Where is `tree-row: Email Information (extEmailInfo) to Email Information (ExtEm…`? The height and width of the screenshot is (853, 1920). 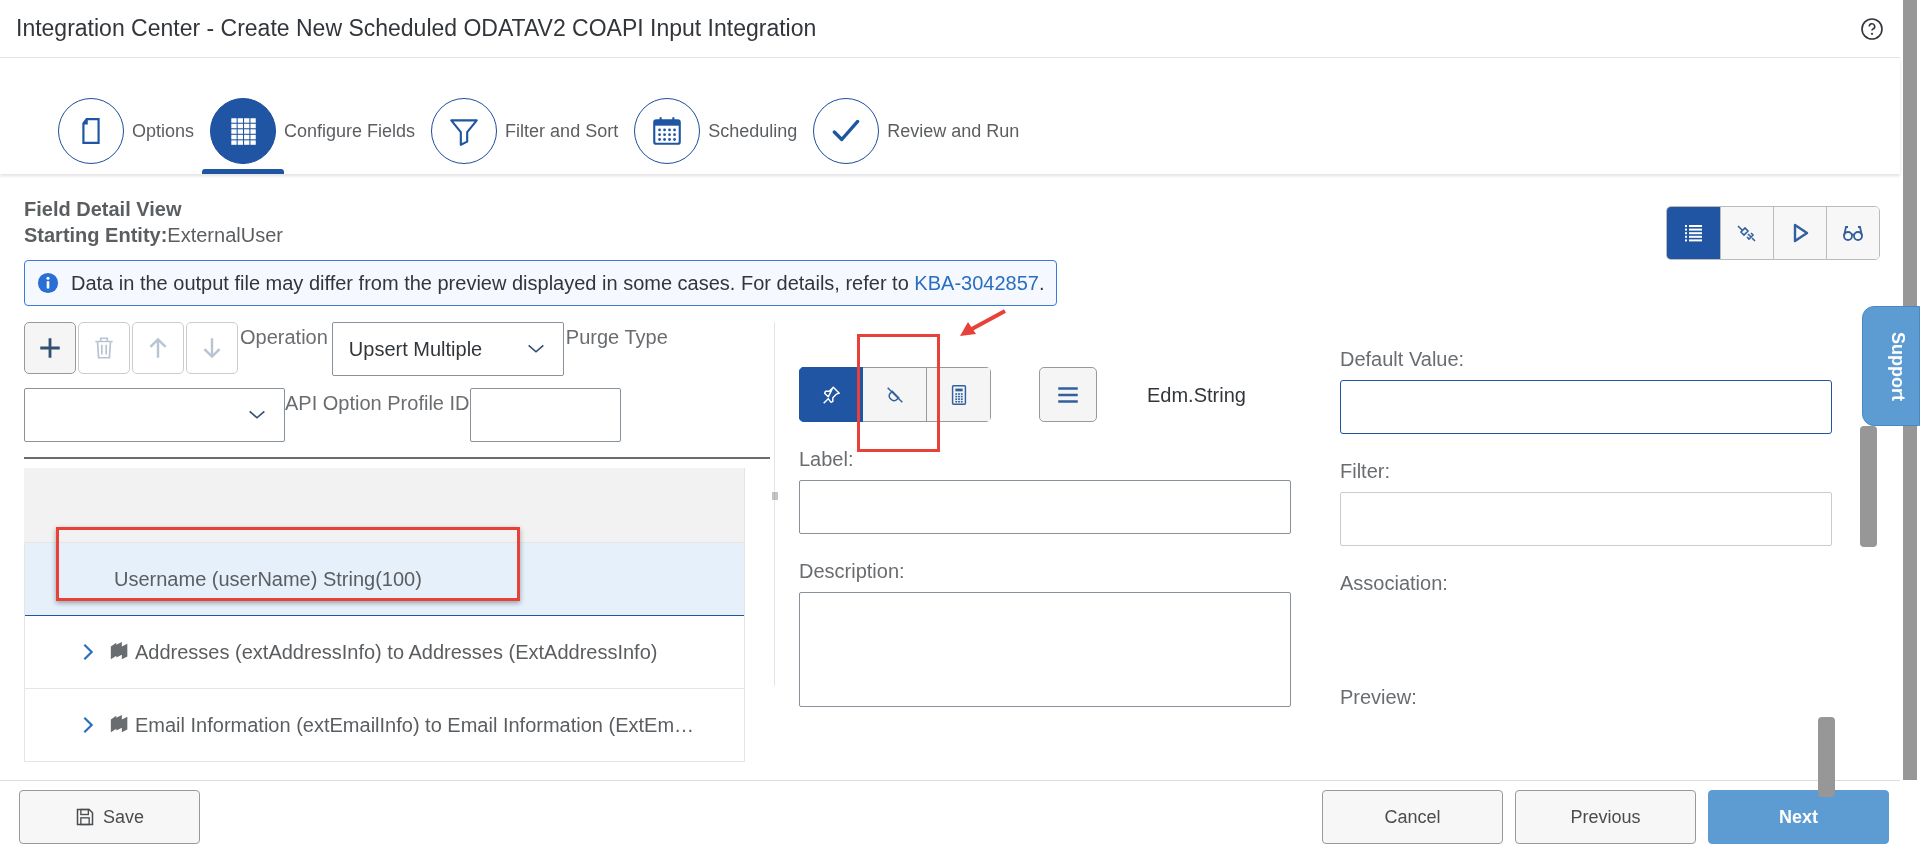
tree-row: Email Information (extEmailInfo) to Email Information (ExtEm… is located at coordinates (384, 725).